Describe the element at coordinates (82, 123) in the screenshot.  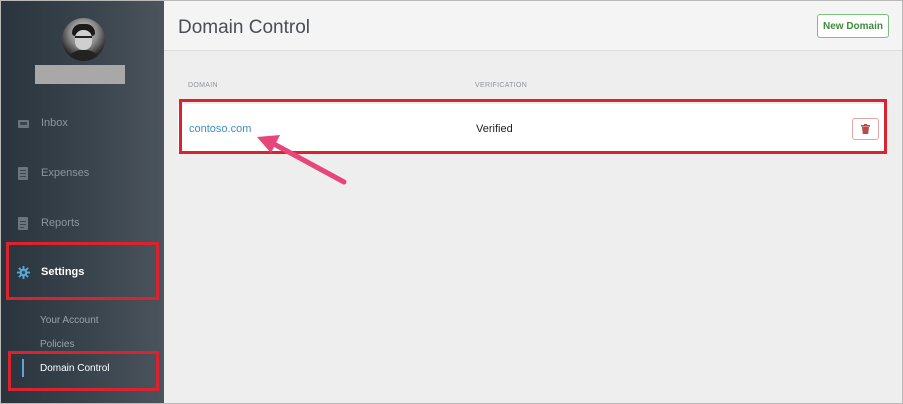
I see `sidebar-item-inbox: Inbox` at that location.